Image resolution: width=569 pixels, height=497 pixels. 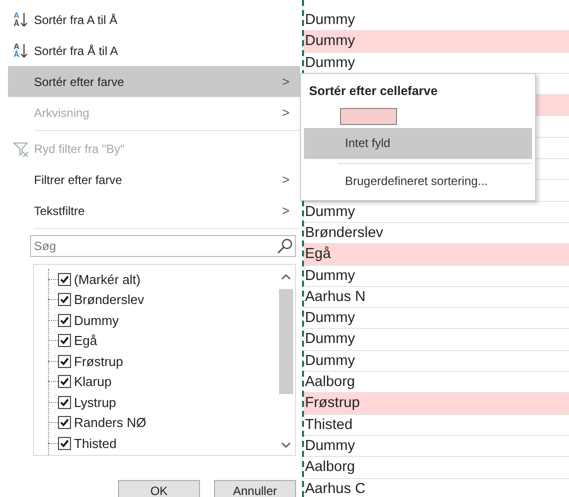 What do you see at coordinates (285, 246) in the screenshot?
I see `search-icon` at bounding box center [285, 246].